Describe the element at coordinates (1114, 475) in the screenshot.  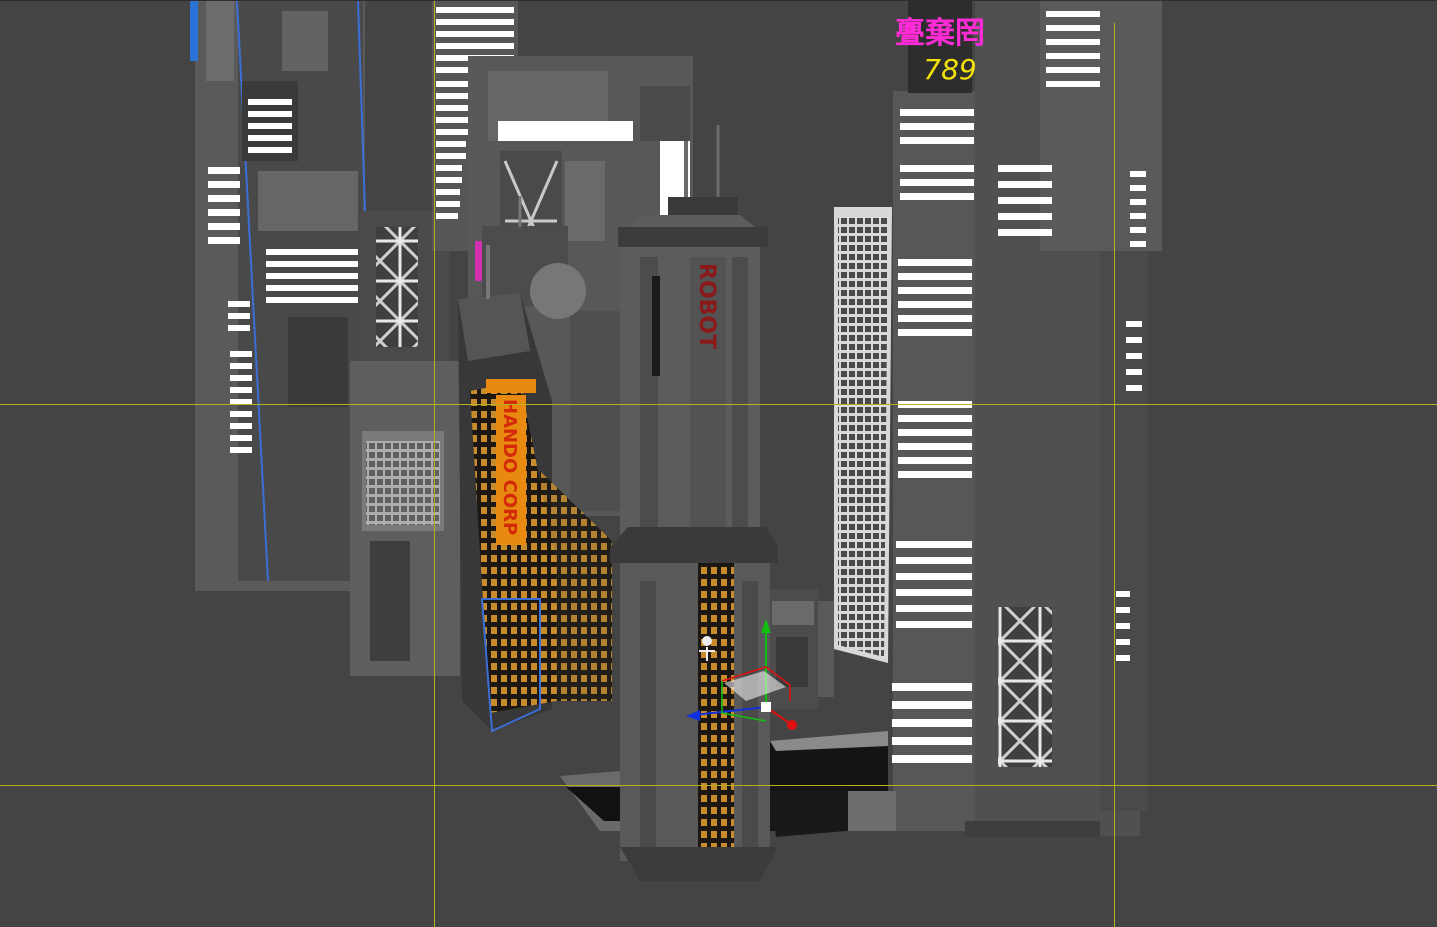
I see `vertical-guide-right` at that location.